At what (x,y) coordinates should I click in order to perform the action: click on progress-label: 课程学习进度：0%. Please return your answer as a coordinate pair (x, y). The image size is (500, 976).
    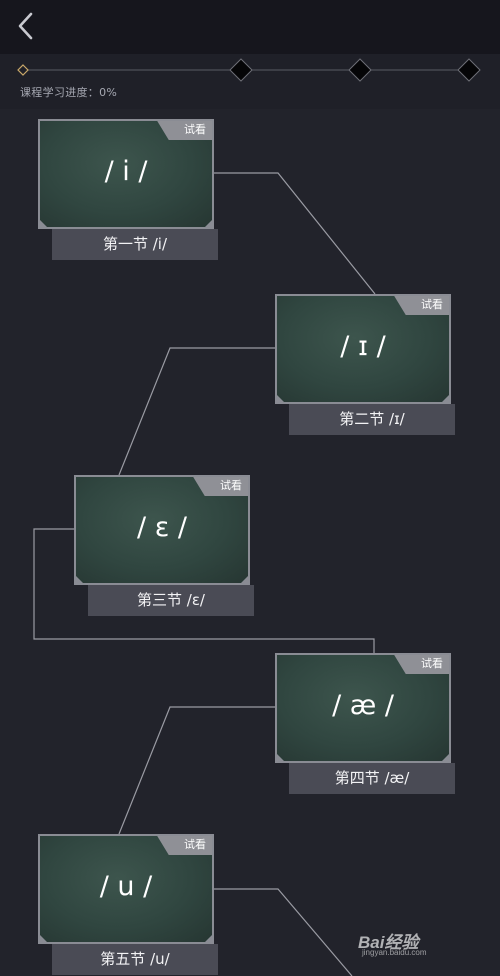
    Looking at the image, I should click on (69, 92).